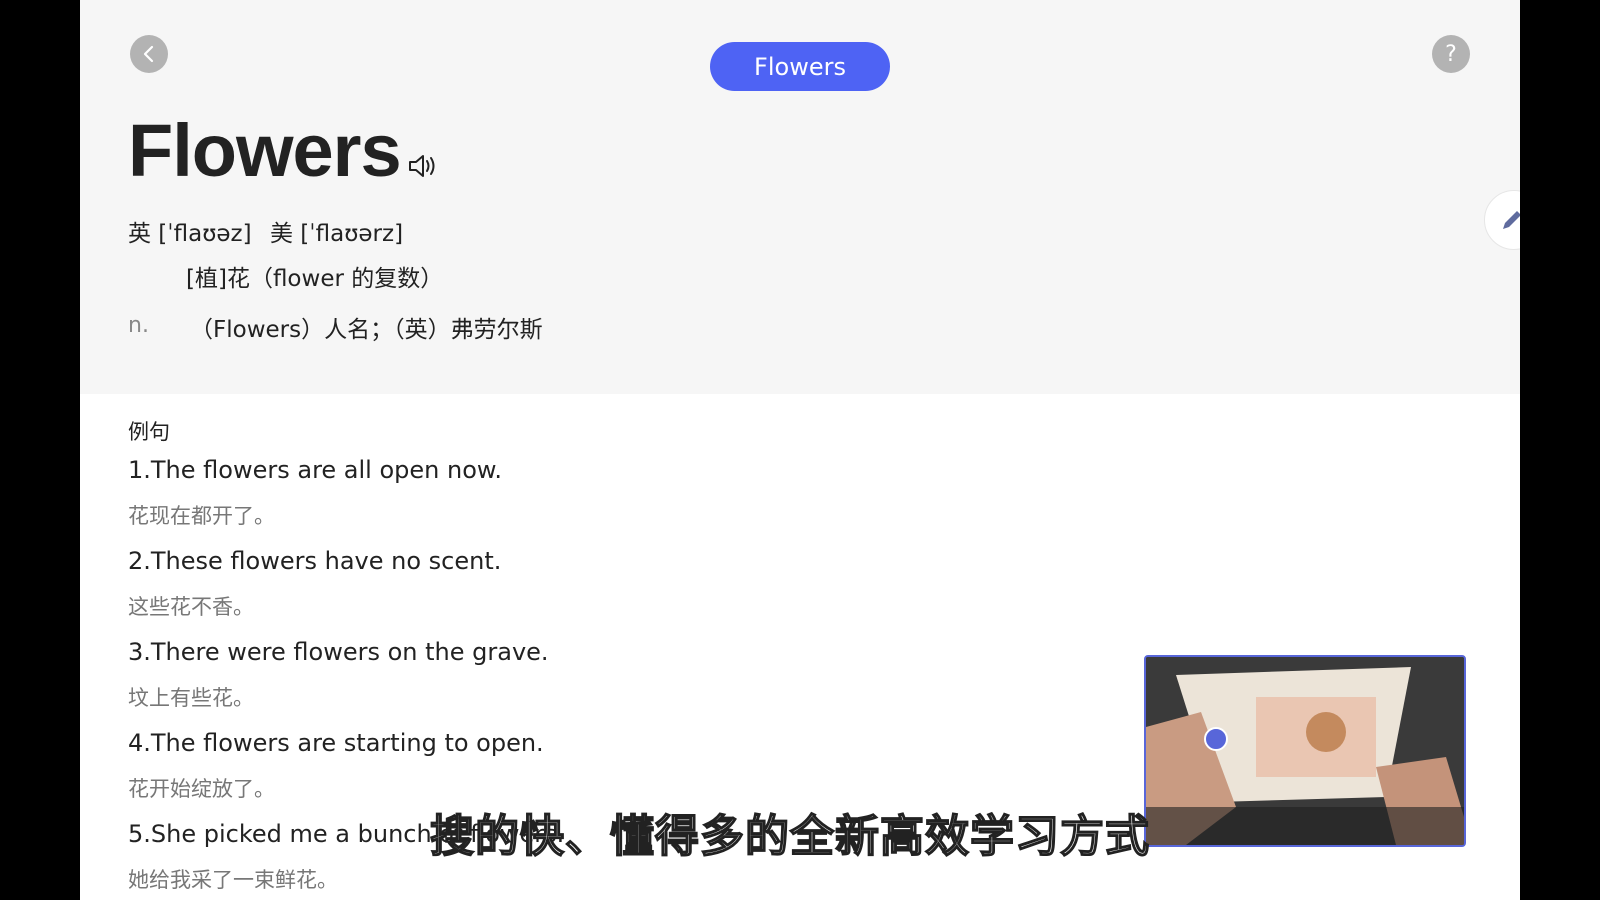 This screenshot has width=1600, height=900. Describe the element at coordinates (1502, 220) in the screenshot. I see `edit-button` at that location.